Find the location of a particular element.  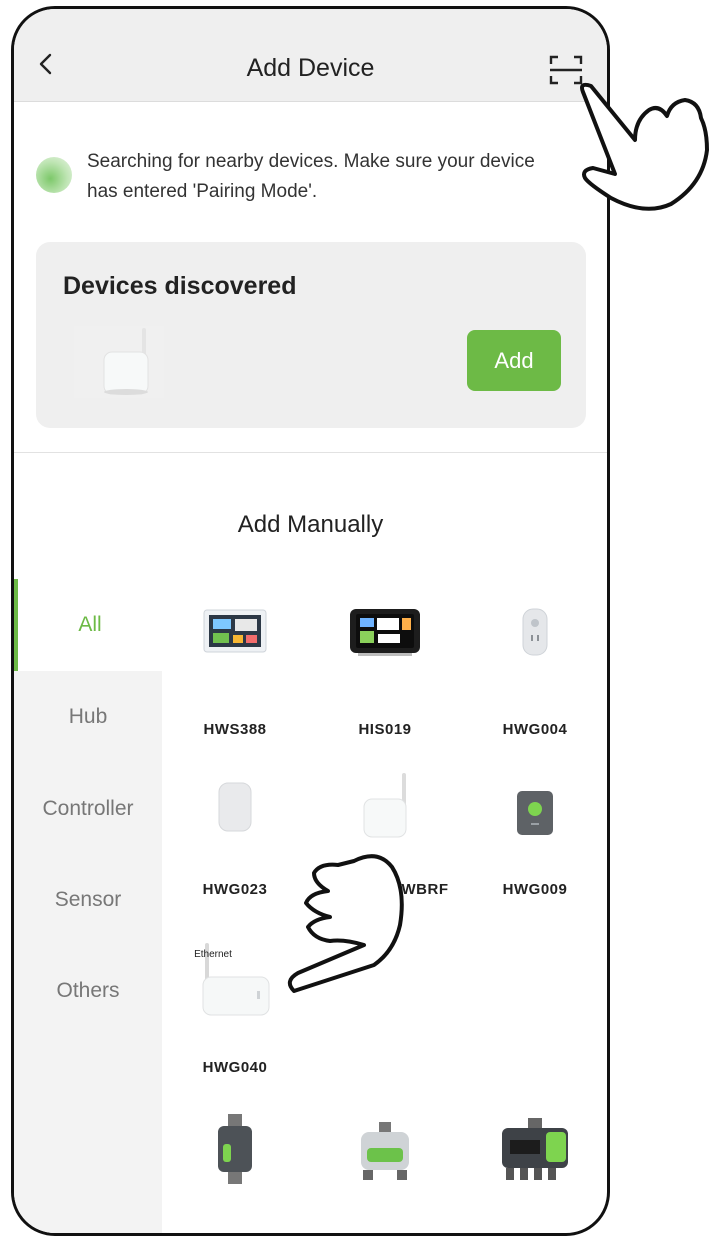

manual-section-title: Add Manually is located at coordinates (310, 524).